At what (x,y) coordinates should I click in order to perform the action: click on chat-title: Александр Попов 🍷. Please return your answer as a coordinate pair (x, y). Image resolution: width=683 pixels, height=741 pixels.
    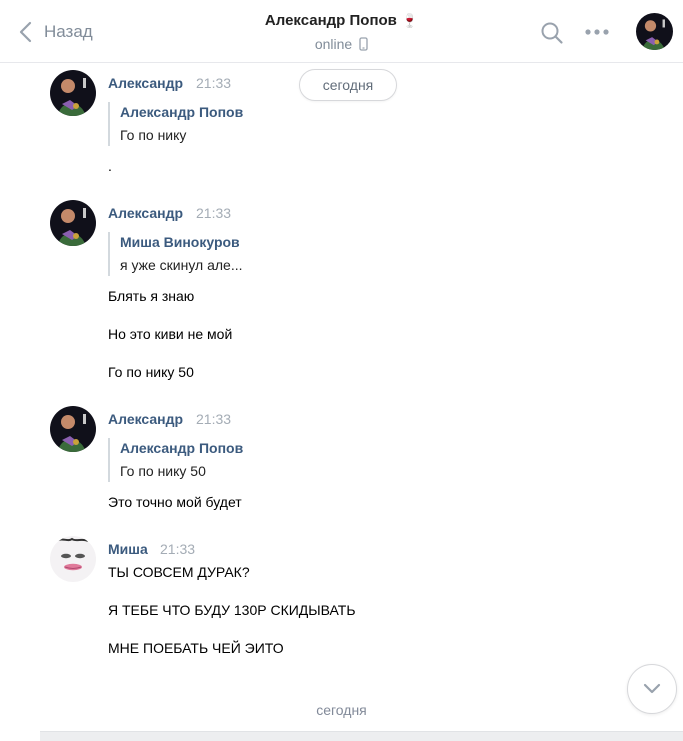
    Looking at the image, I should click on (341, 20).